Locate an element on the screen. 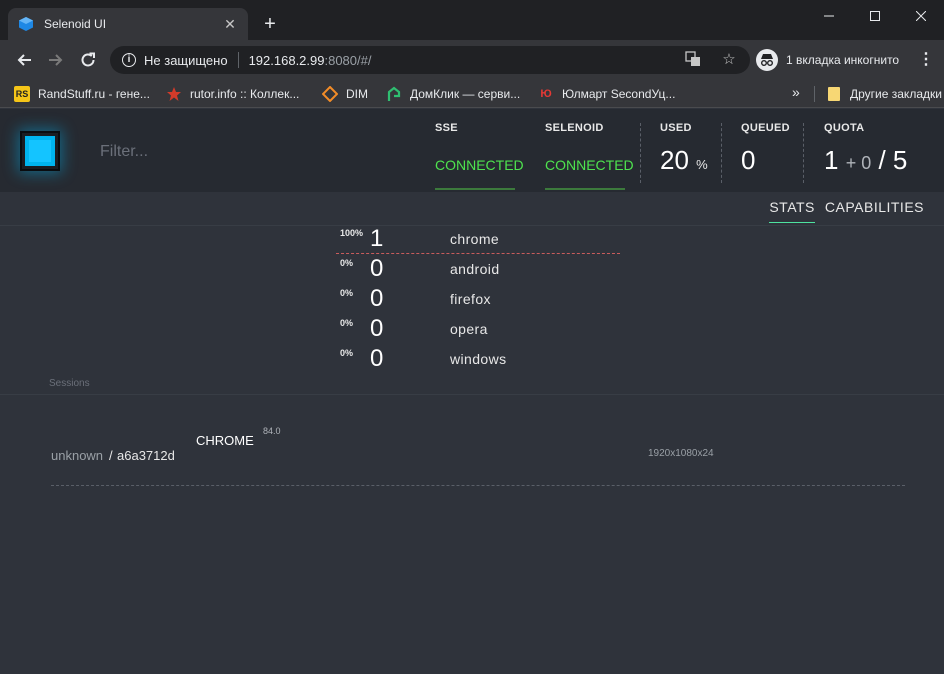 The width and height of the screenshot is (944, 674). tab-close-icon: ✕ is located at coordinates (230, 24).